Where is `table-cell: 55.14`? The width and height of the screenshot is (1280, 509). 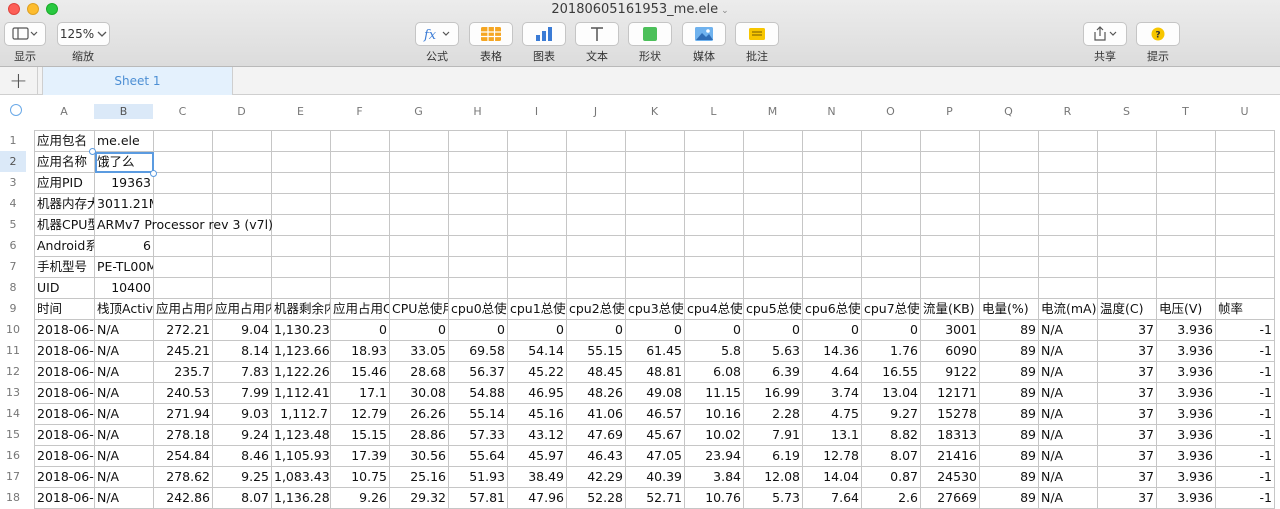
table-cell: 55.14 is located at coordinates (478, 414).